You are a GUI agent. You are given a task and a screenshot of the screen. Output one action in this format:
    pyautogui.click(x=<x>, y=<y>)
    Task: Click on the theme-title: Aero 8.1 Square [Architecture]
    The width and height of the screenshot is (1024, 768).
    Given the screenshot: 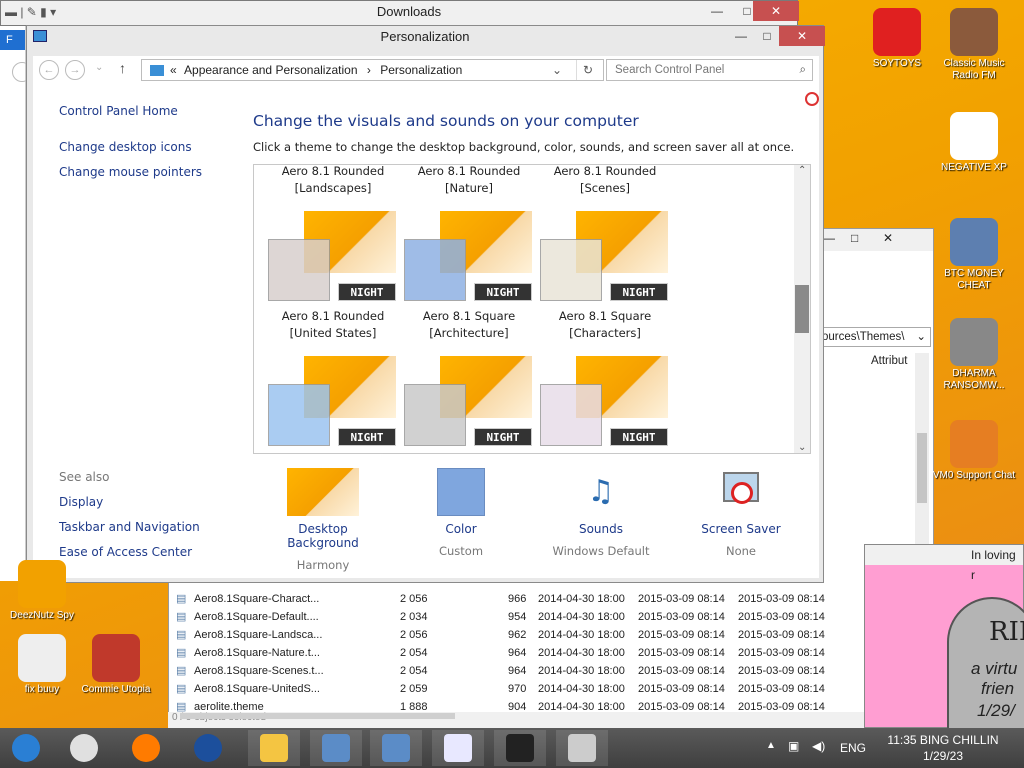 What is the action you would take?
    pyautogui.click(x=469, y=325)
    